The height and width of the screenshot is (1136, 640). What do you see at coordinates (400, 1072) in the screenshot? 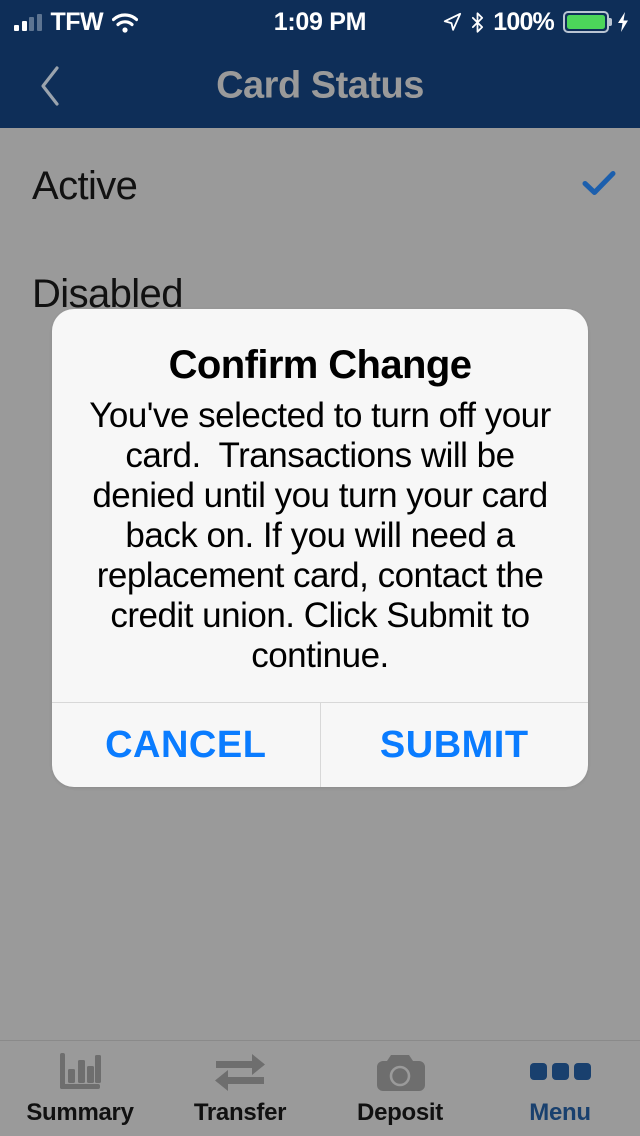
I see `camera-icon` at bounding box center [400, 1072].